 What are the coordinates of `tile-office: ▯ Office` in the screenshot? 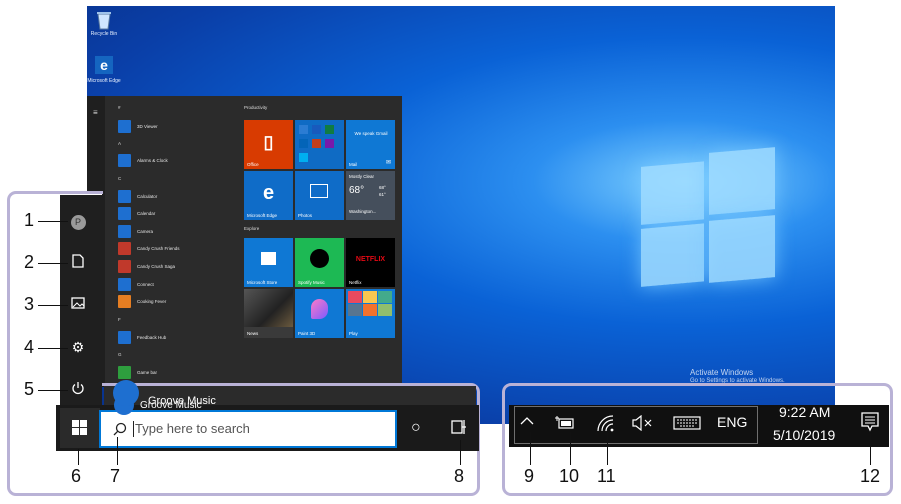 It's located at (268, 144).